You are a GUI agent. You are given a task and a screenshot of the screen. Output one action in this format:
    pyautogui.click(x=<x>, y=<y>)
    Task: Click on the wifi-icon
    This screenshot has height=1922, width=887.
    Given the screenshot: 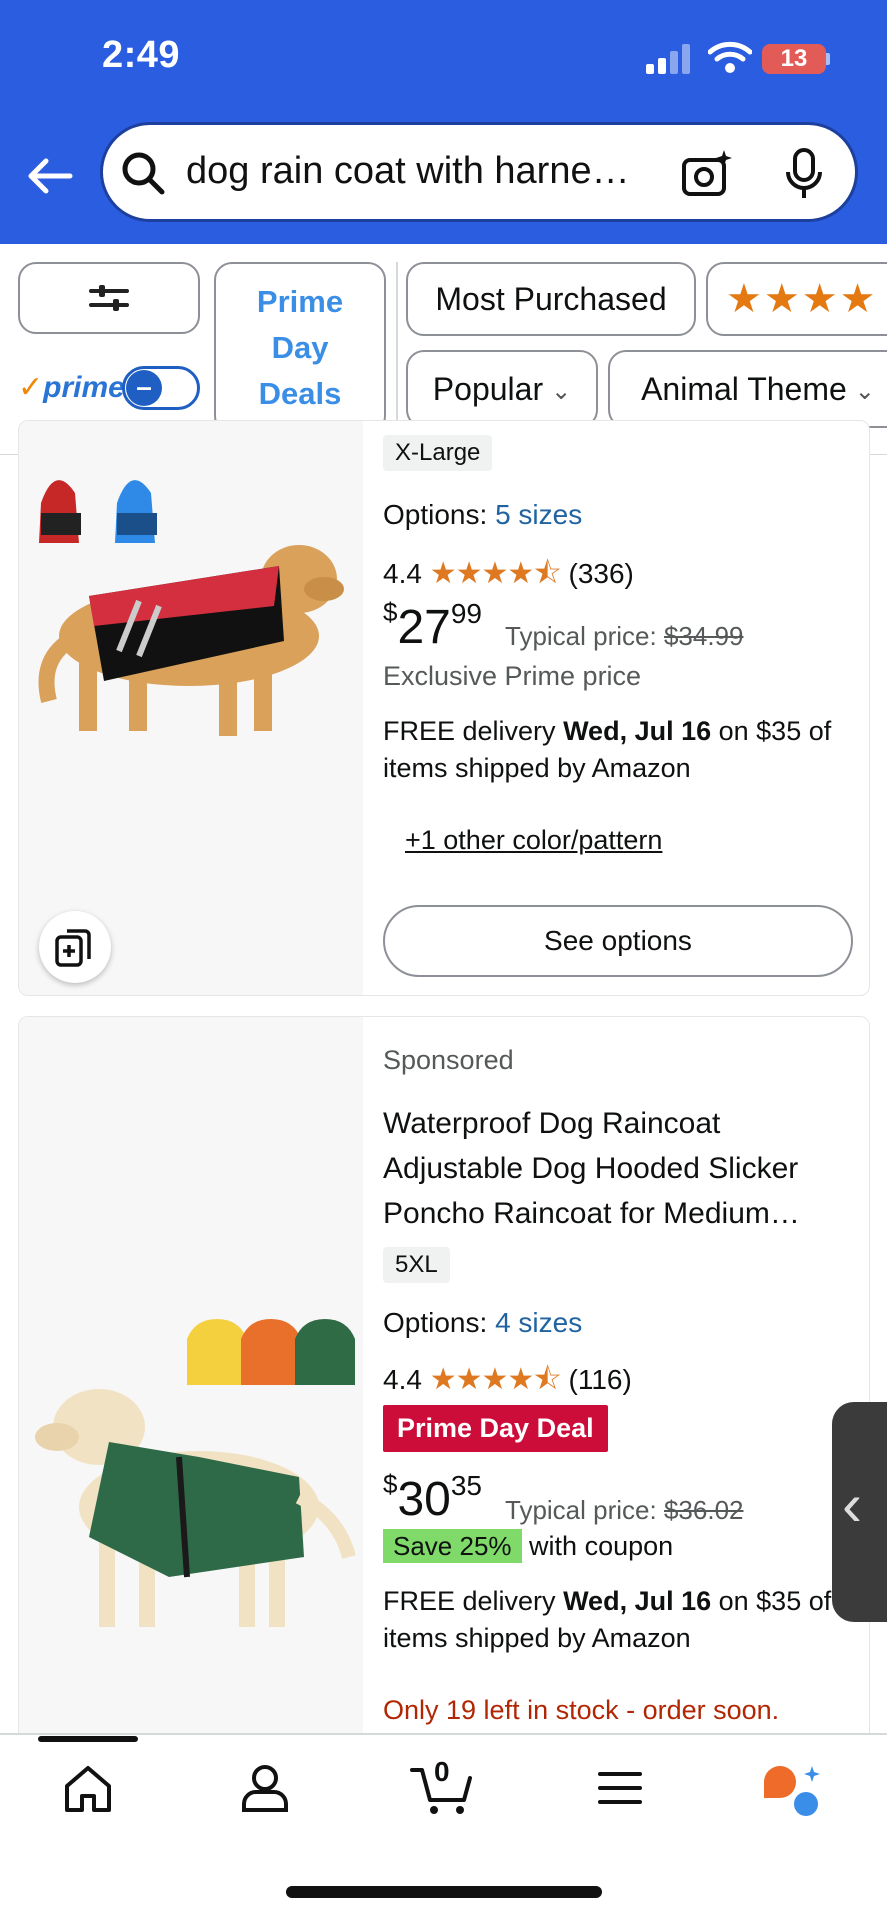 What is the action you would take?
    pyautogui.click(x=730, y=57)
    